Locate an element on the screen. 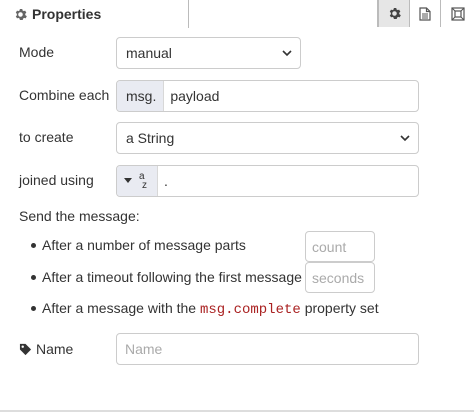  tab-appearance is located at coordinates (457, 13).